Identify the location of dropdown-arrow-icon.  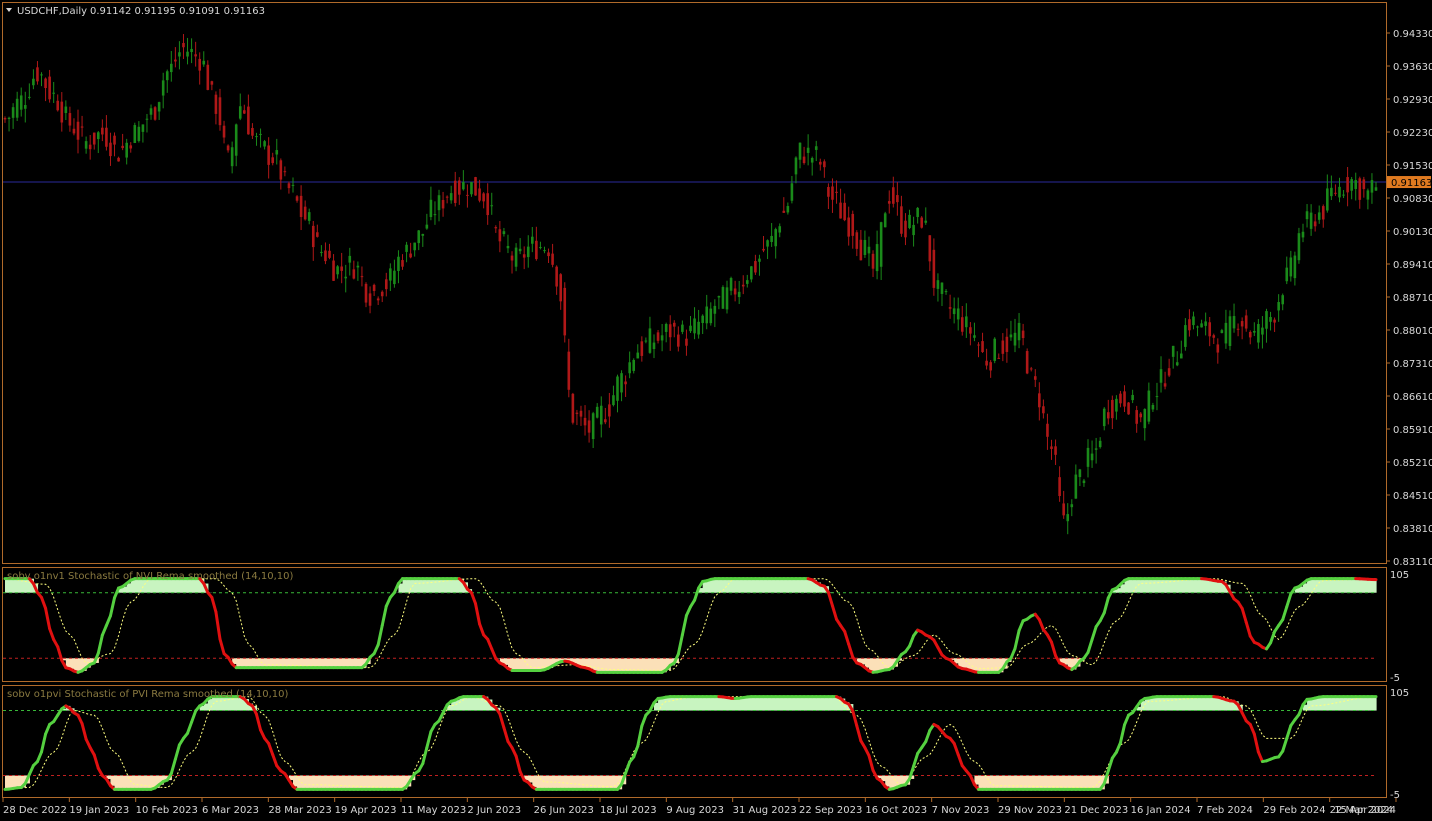
(9, 10).